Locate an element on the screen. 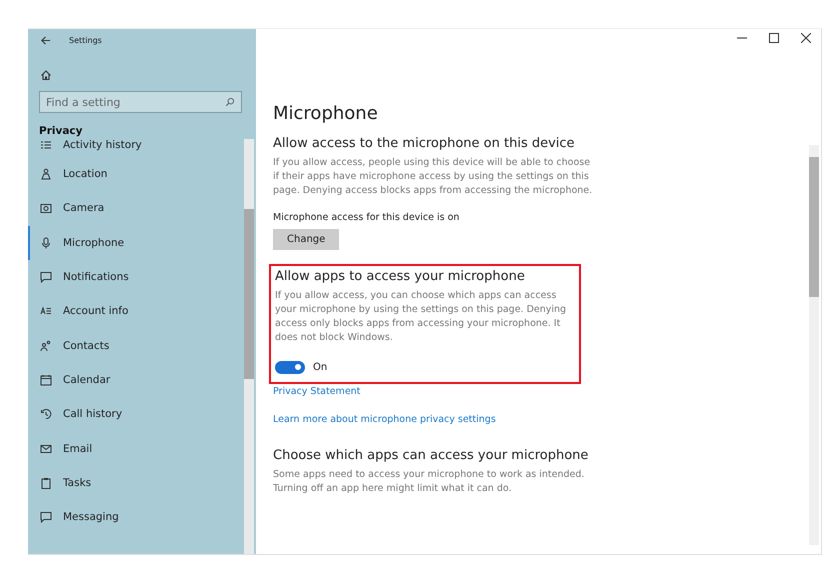  sidebar-item: Calendar is located at coordinates (136, 380).